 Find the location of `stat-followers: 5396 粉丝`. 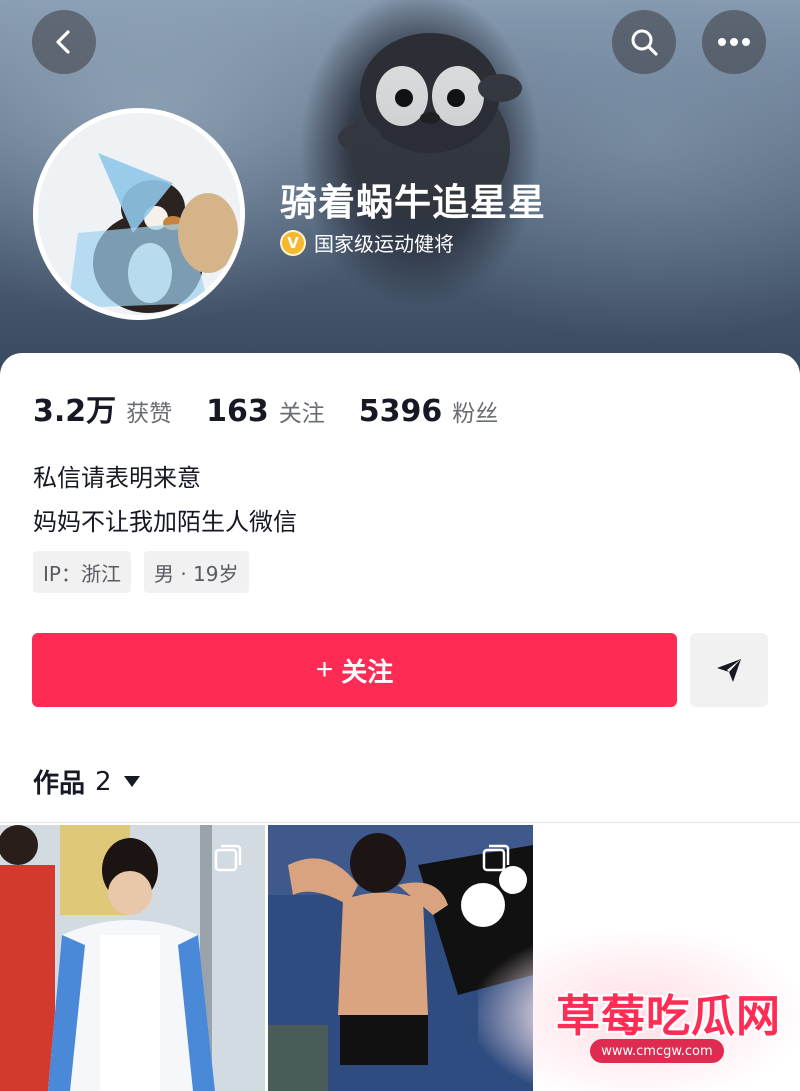

stat-followers: 5396 粉丝 is located at coordinates (429, 411).